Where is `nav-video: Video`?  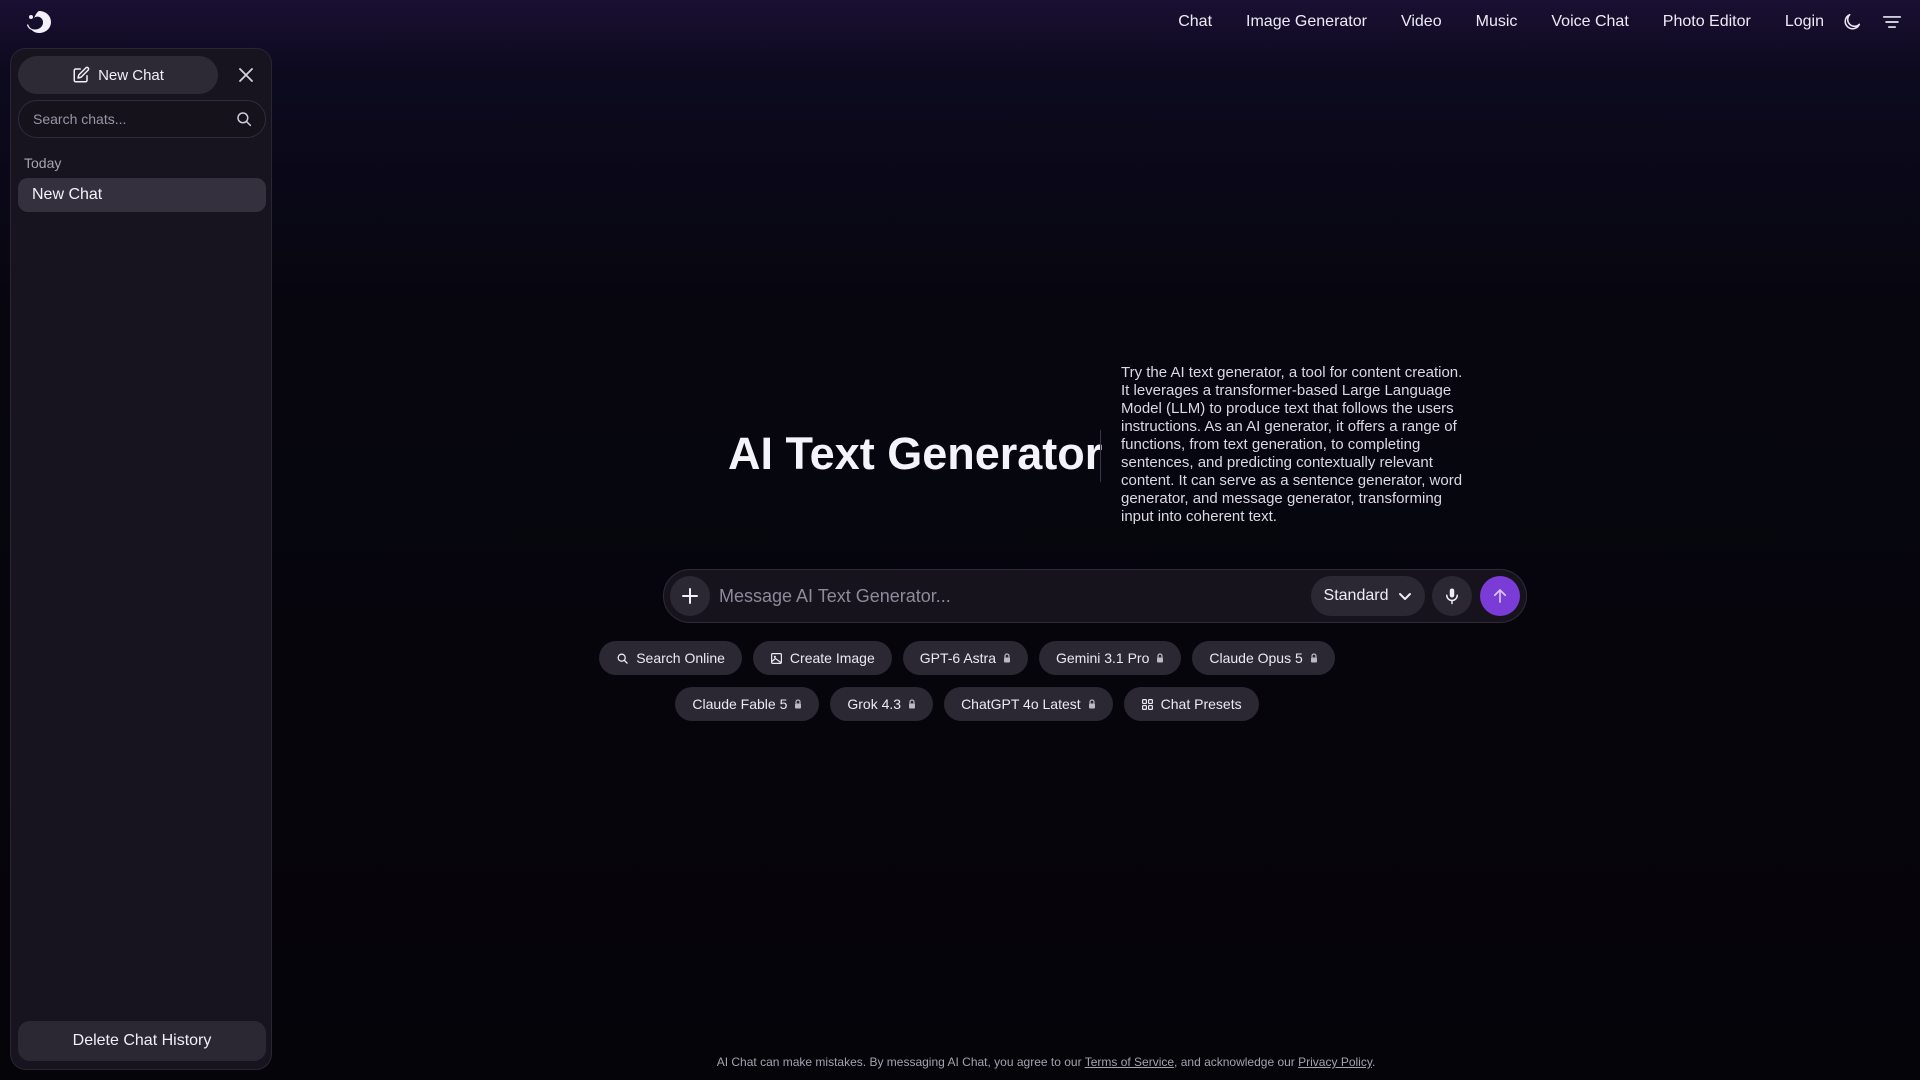 nav-video: Video is located at coordinates (1421, 22).